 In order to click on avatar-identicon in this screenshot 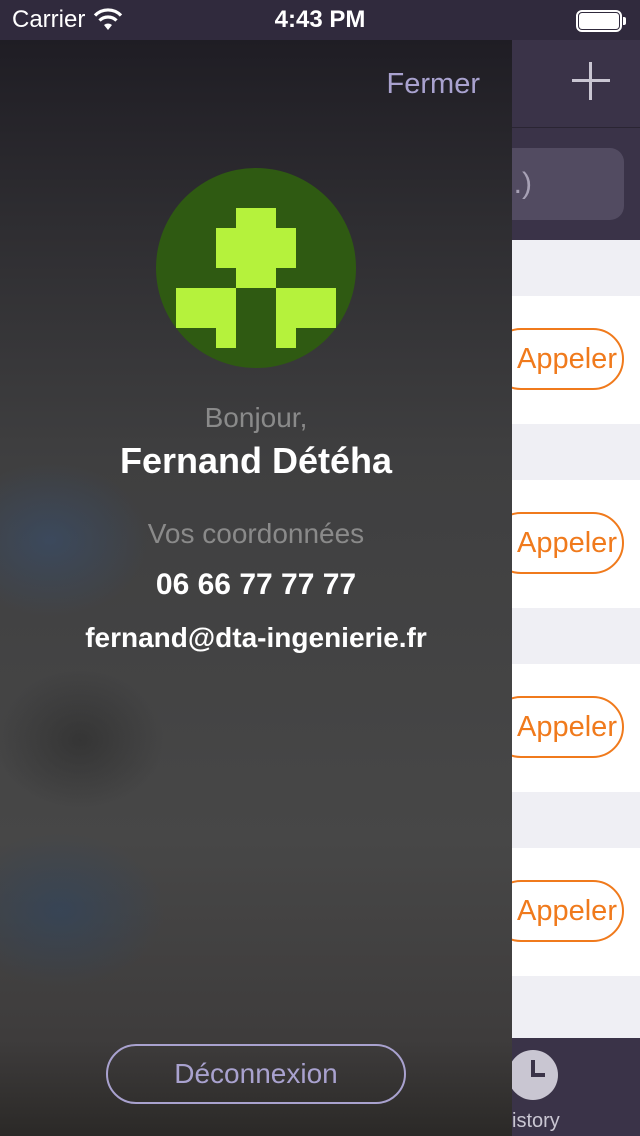, I will do `click(256, 278)`.